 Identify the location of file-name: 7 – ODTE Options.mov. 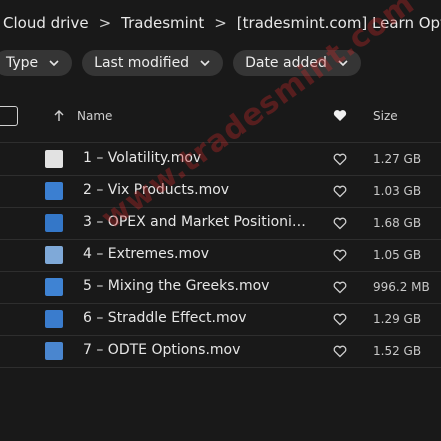
(162, 350).